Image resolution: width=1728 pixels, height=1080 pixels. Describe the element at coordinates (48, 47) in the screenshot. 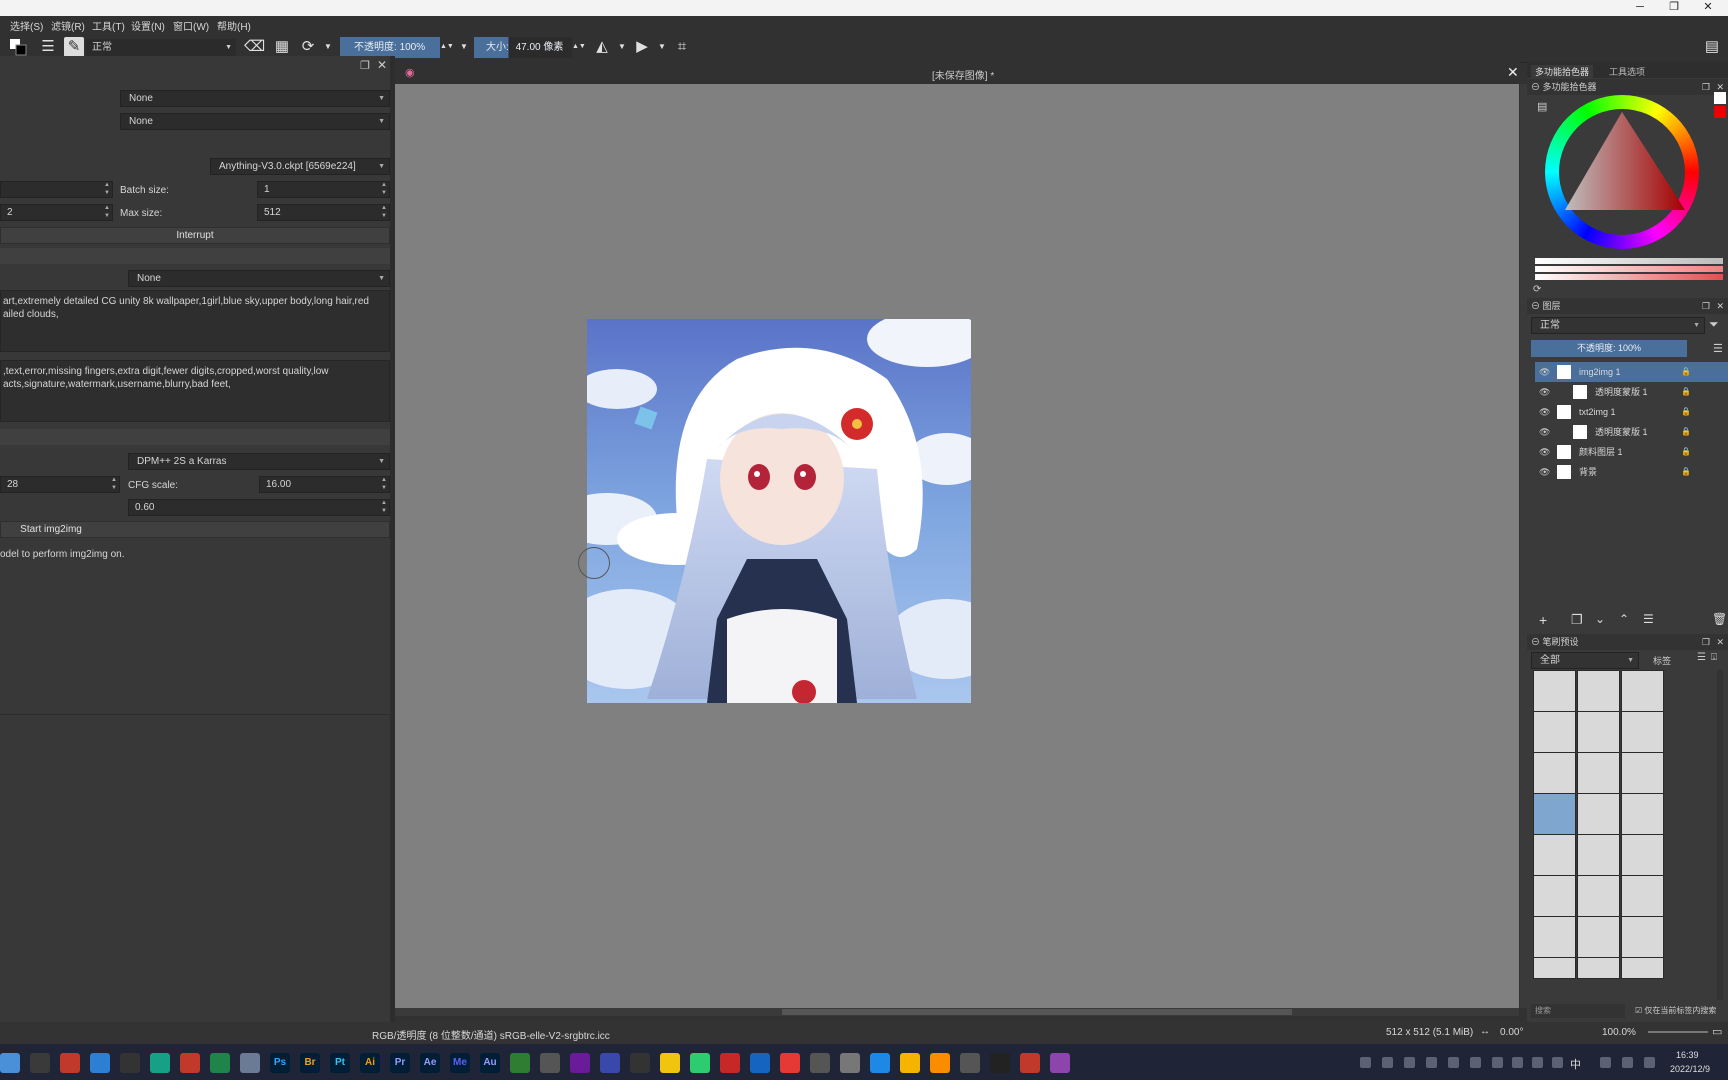

I see `brush-settings-icon: ☰` at that location.